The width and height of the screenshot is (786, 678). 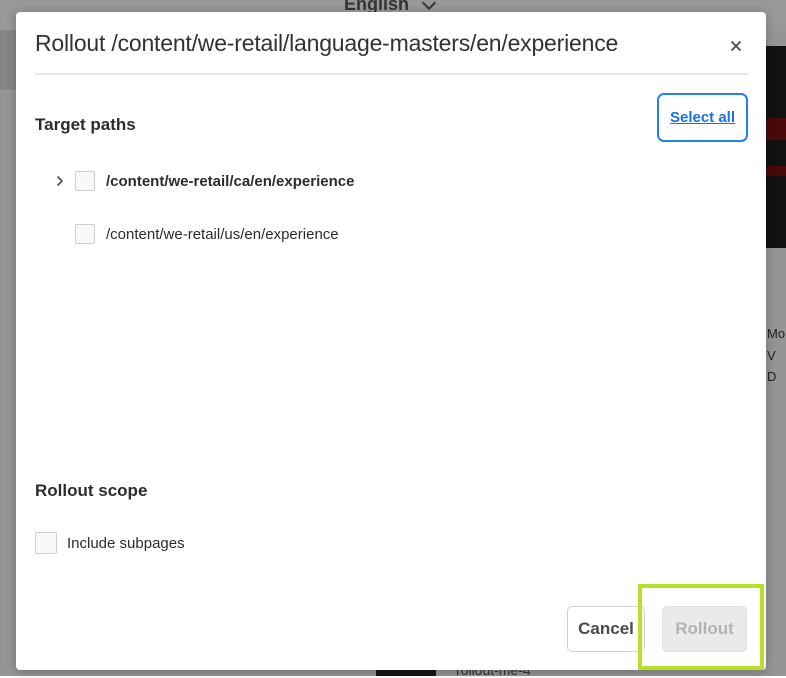 I want to click on target-path-label: /content/we-retail/ca/en/experience, so click(x=230, y=181).